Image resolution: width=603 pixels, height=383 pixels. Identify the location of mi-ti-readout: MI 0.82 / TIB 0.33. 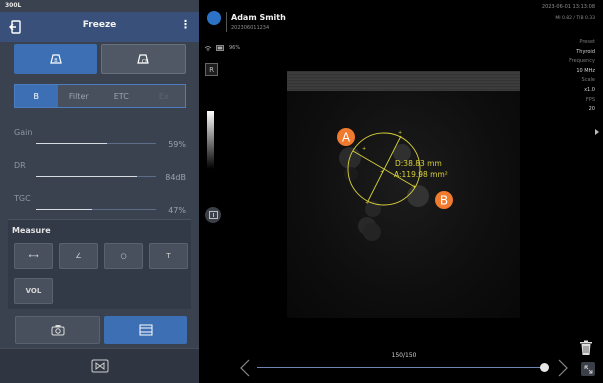
(575, 18).